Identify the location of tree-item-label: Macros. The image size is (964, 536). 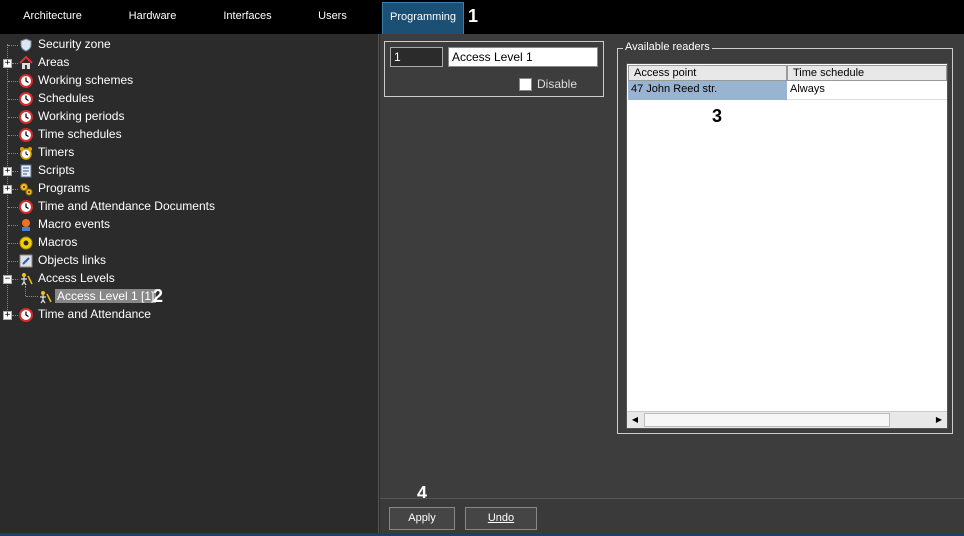
(58, 242).